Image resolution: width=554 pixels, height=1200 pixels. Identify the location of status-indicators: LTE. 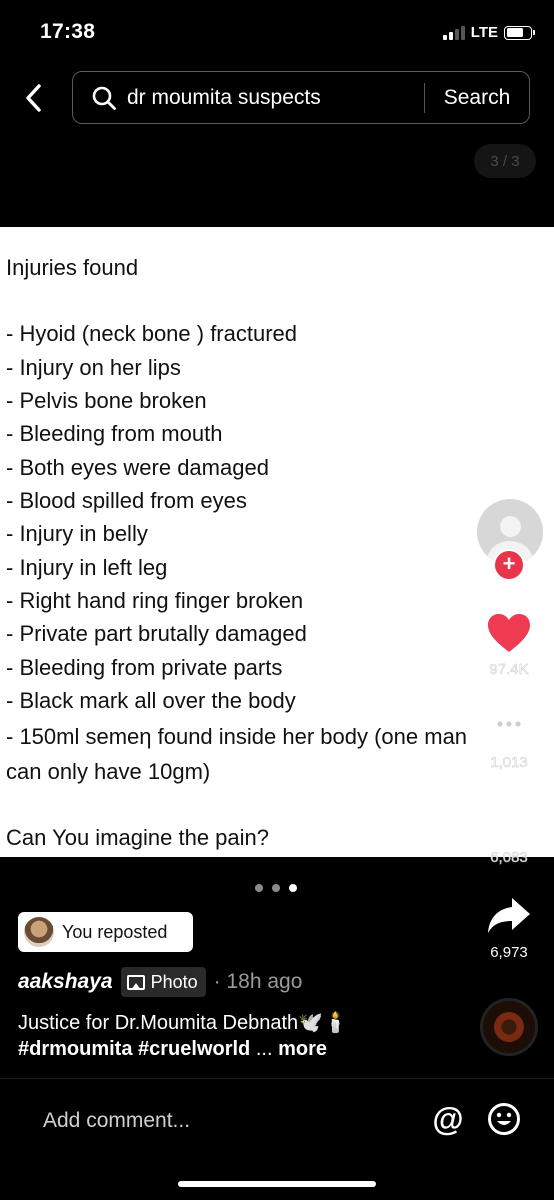
(488, 32).